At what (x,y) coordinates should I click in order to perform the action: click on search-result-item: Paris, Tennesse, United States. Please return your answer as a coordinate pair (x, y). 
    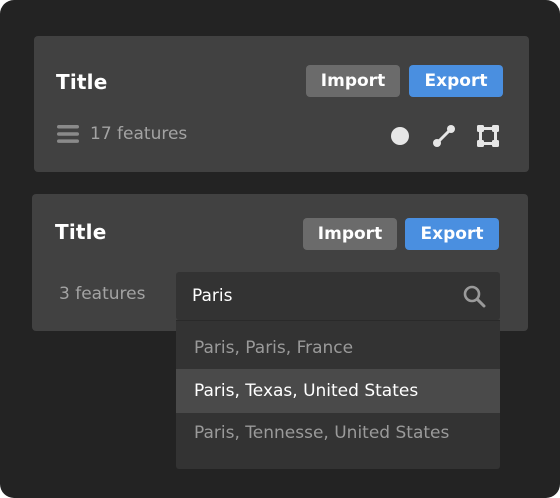
    Looking at the image, I should click on (338, 433).